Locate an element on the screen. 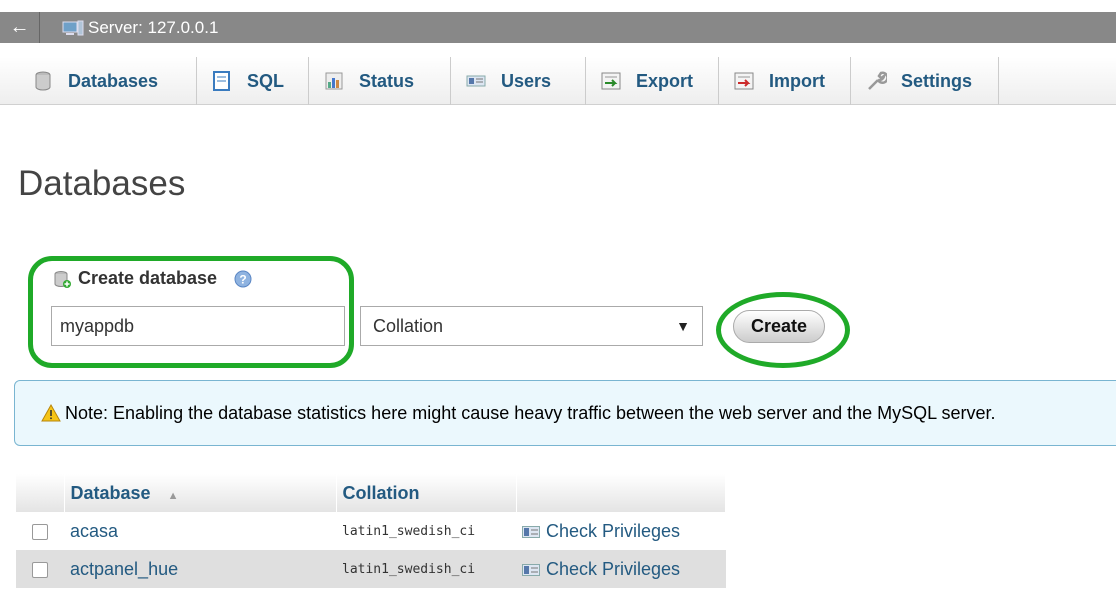 The image size is (1116, 590). header-collation-label: Collation is located at coordinates (381, 492).